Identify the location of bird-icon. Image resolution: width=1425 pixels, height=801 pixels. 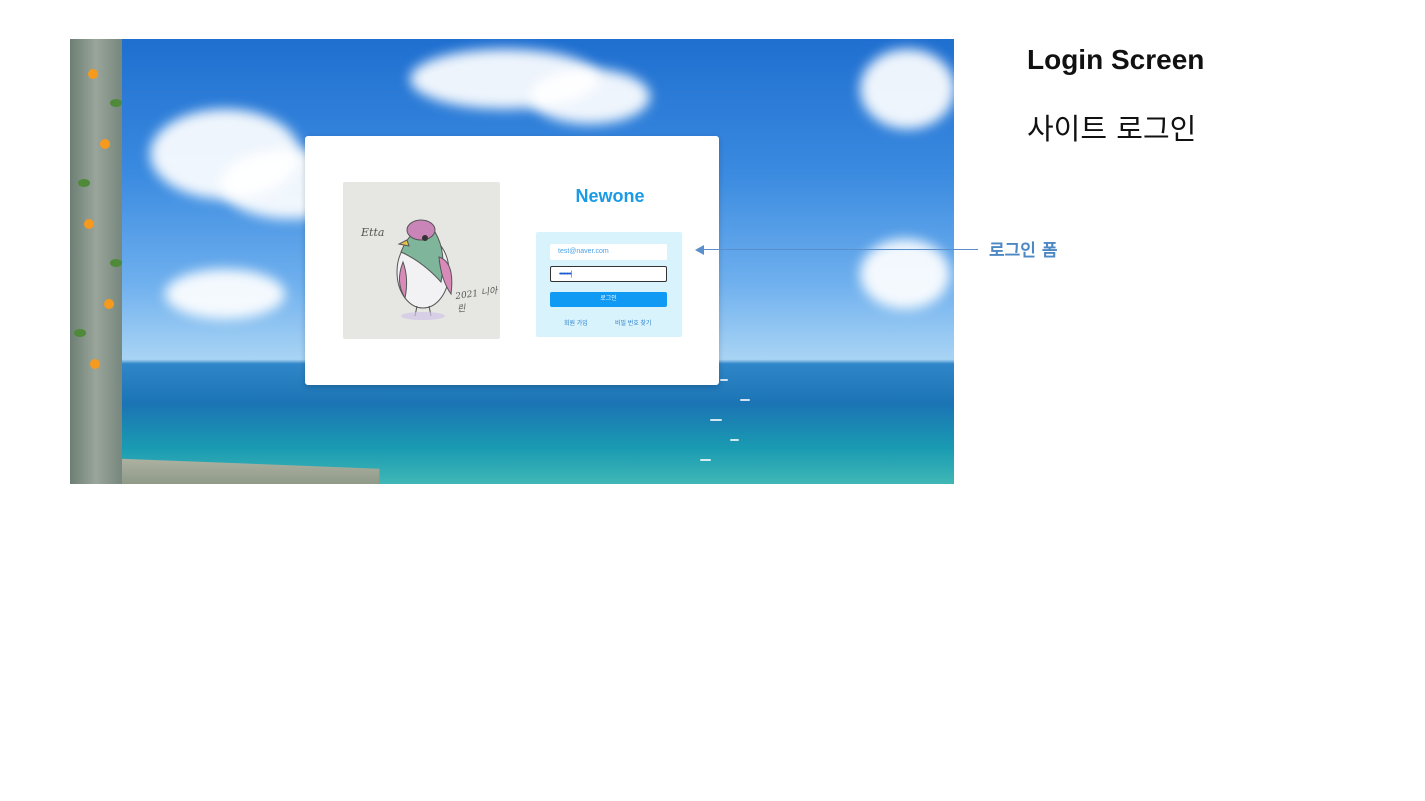
(424, 269).